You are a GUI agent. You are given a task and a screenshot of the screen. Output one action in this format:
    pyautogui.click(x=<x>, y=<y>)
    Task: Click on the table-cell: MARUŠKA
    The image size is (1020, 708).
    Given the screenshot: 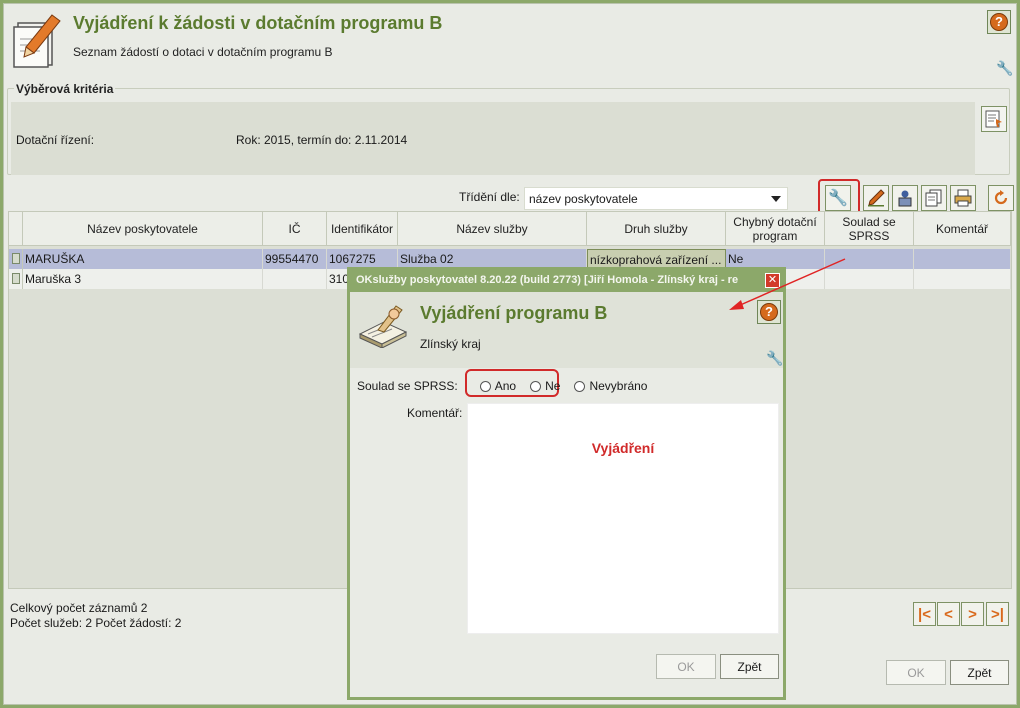 What is the action you would take?
    pyautogui.click(x=143, y=259)
    